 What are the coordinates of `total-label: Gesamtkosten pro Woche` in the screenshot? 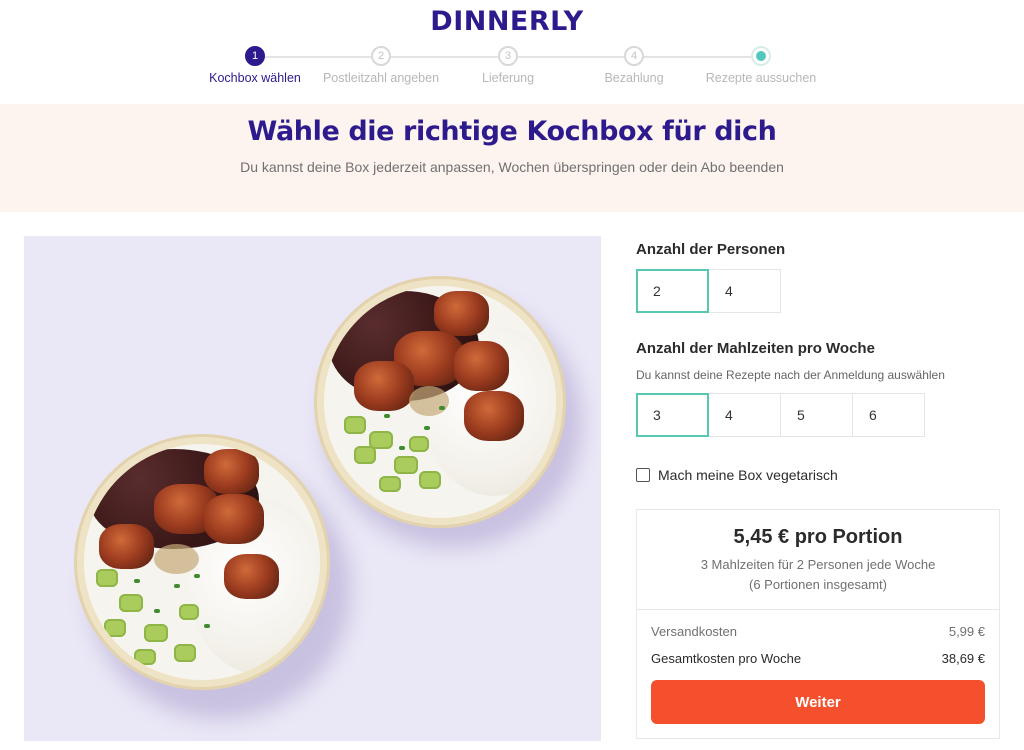 It's located at (726, 658).